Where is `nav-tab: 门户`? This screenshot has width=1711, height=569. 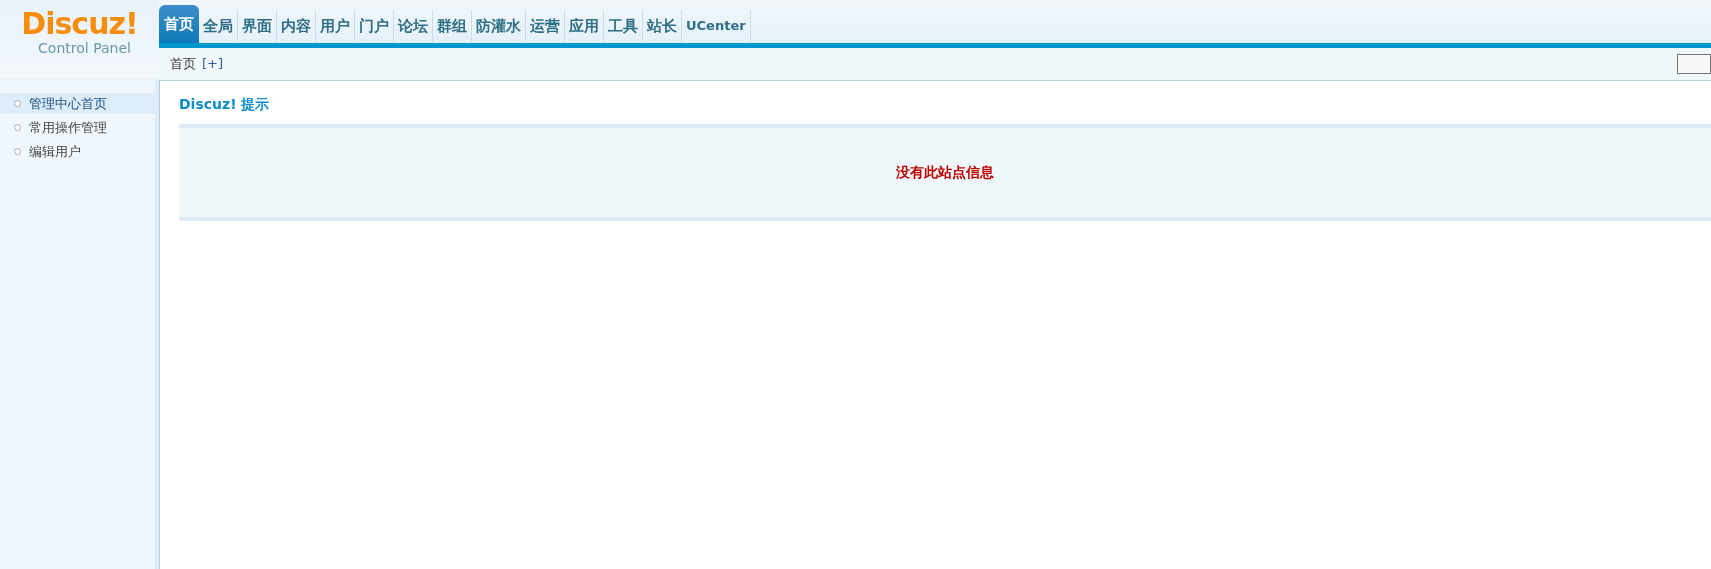 nav-tab: 门户 is located at coordinates (374, 26).